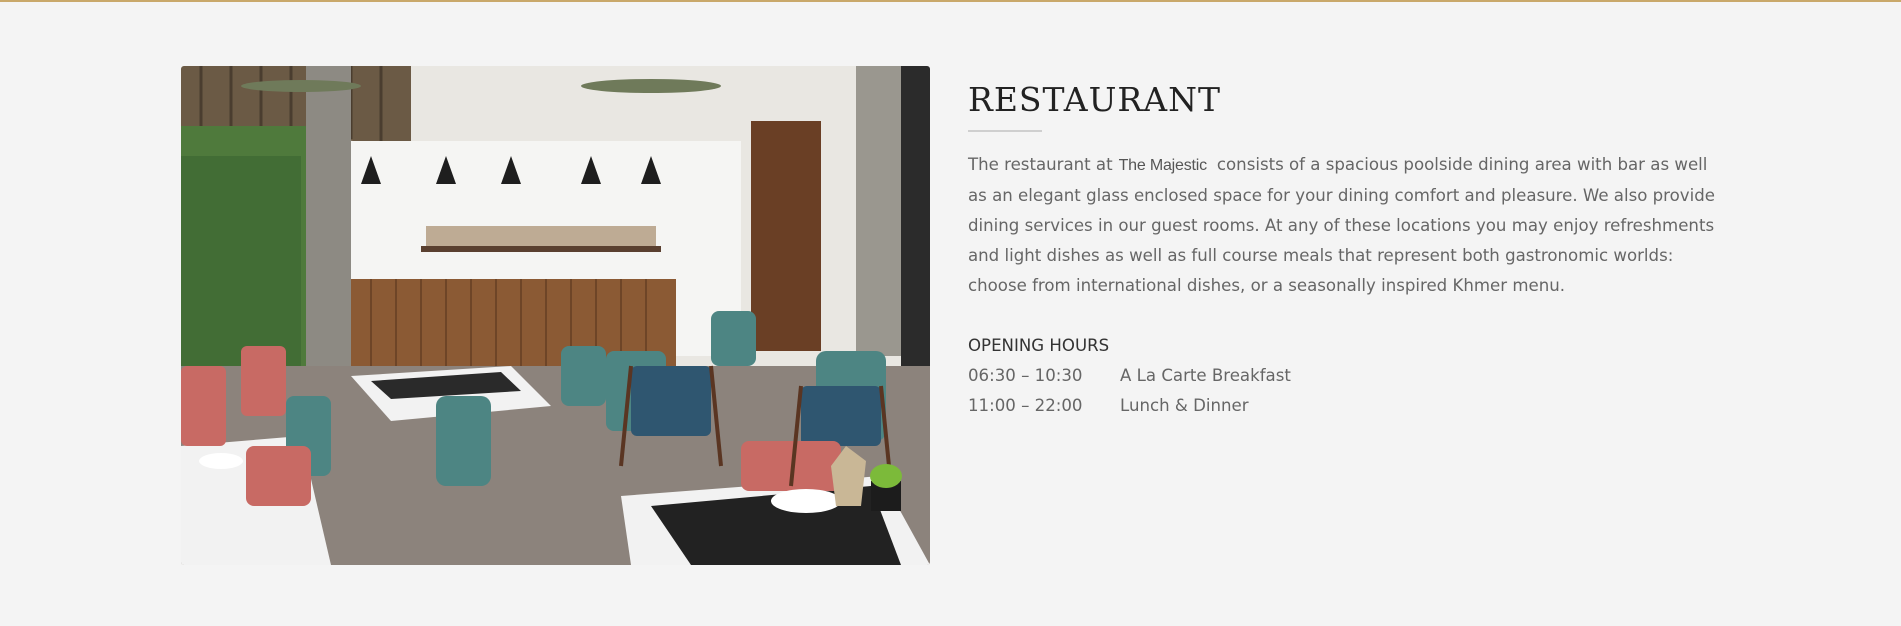 This screenshot has width=1901, height=626. Describe the element at coordinates (1025, 405) in the screenshot. I see `hours-time: 11:00 – 22:00` at that location.